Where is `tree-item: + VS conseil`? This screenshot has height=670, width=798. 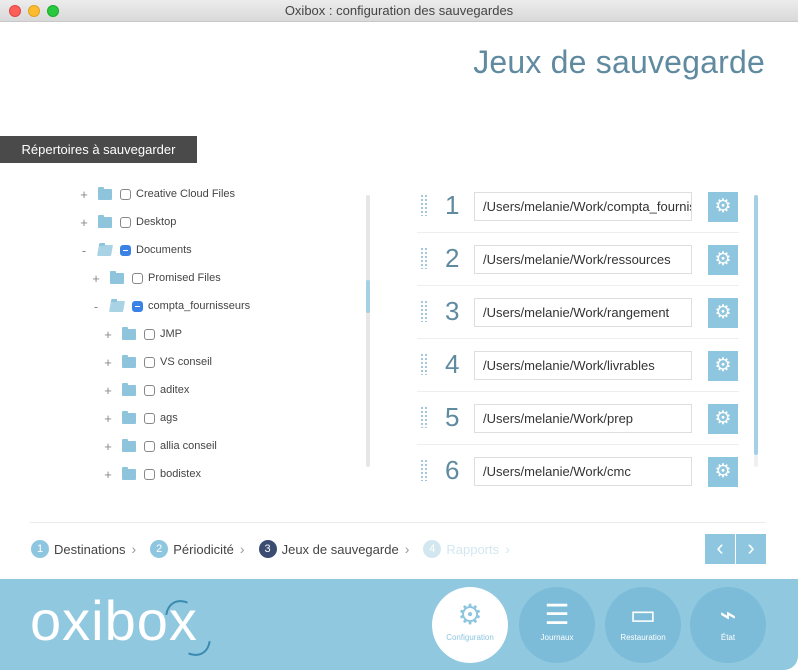
tree-item: + VS conseil is located at coordinates (157, 362).